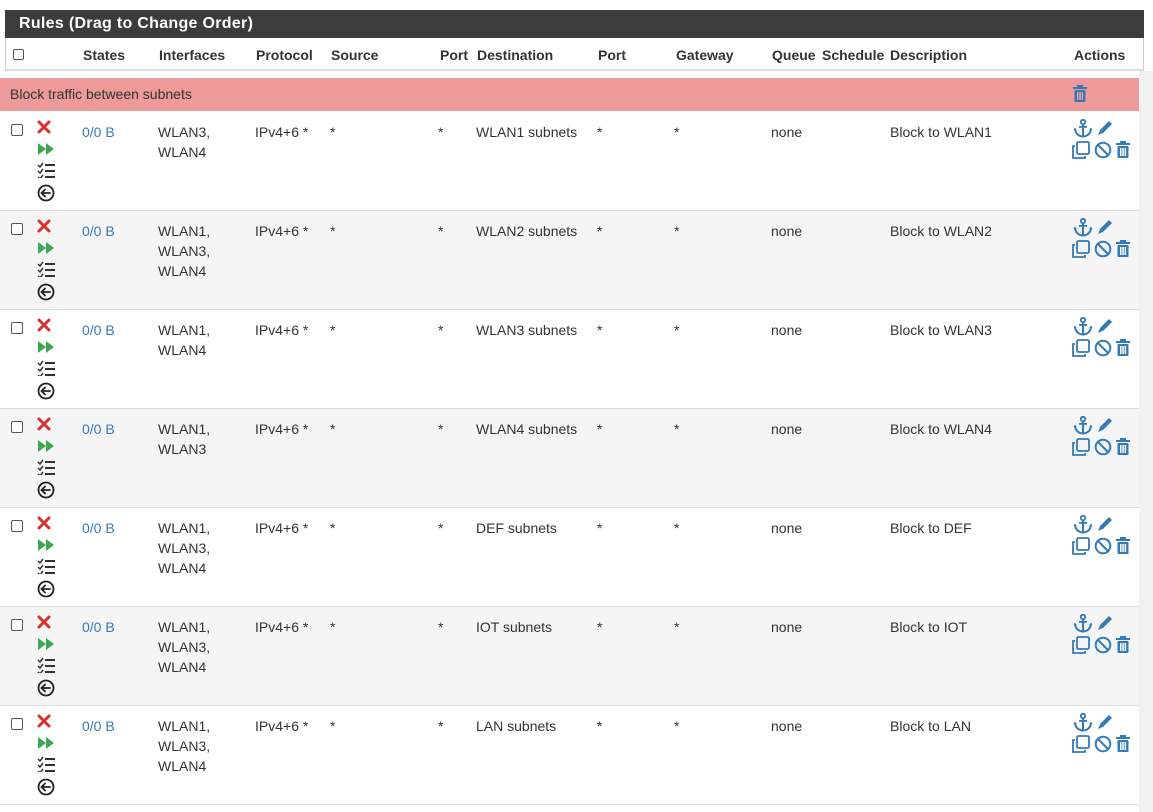 This screenshot has width=1153, height=812. I want to click on col-source: Source, so click(354, 55).